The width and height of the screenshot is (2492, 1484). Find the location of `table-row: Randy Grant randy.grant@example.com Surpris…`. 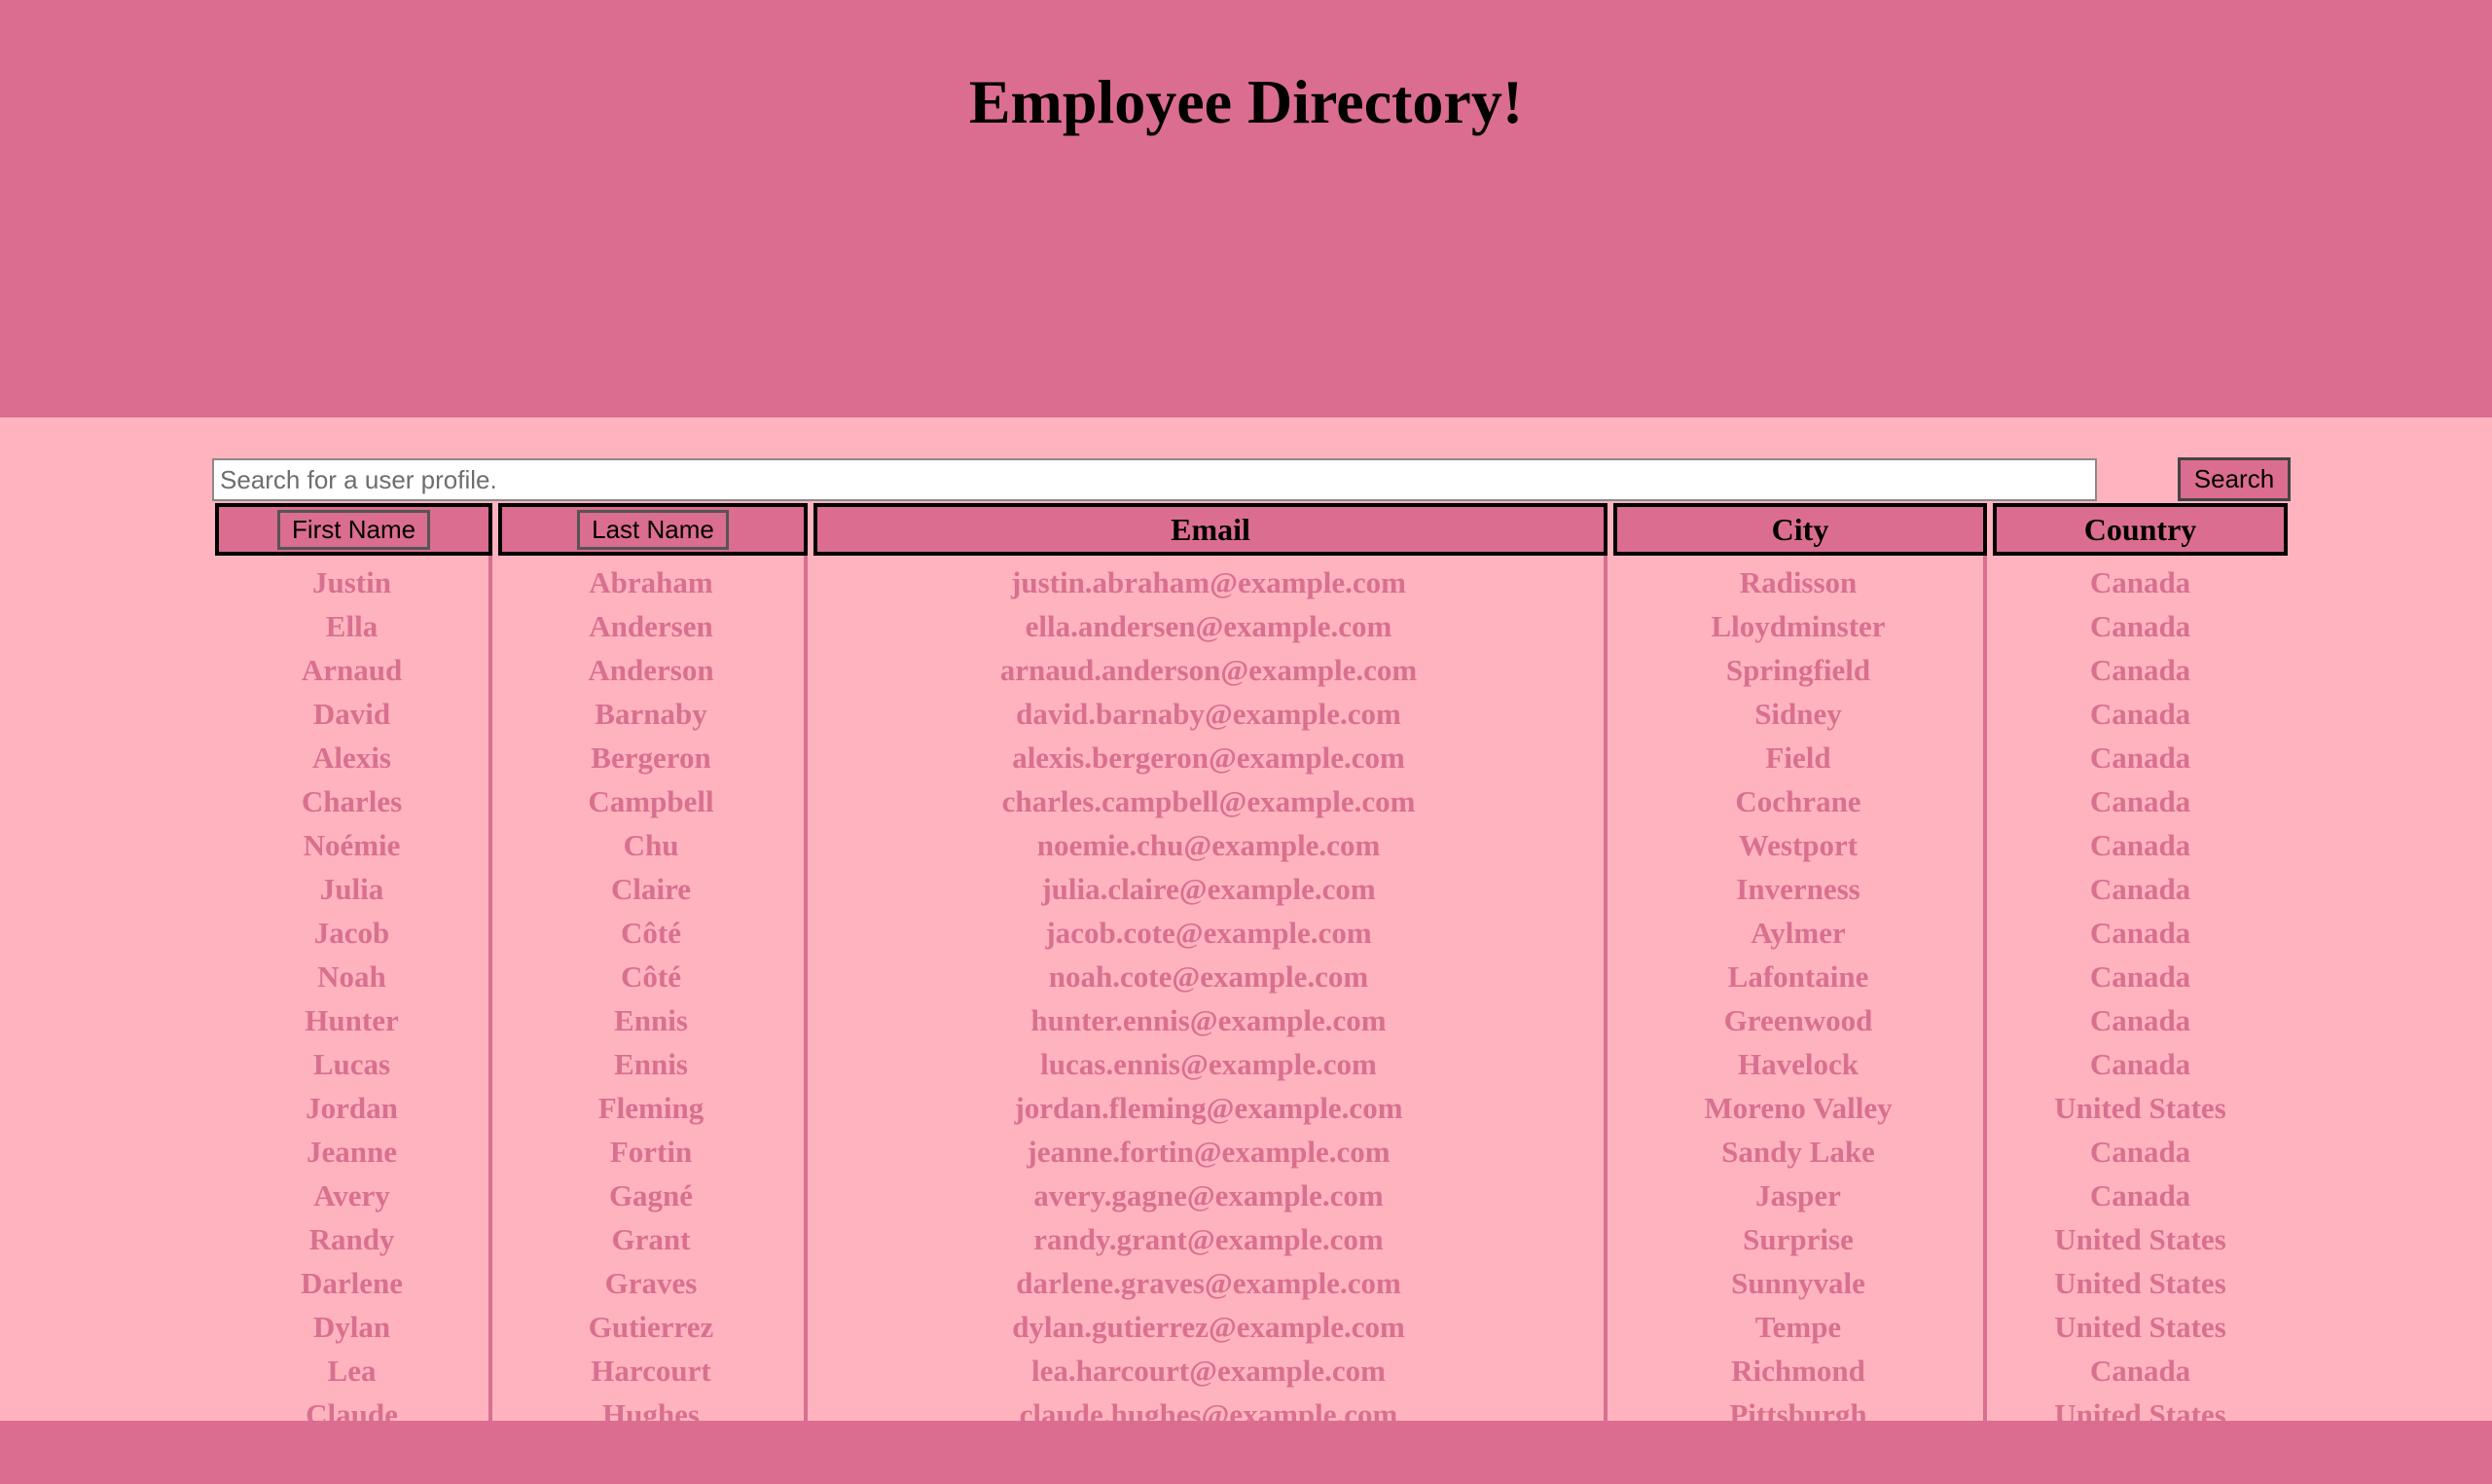

table-row: Randy Grant randy.grant@example.com Surpris… is located at coordinates (1251, 1239).